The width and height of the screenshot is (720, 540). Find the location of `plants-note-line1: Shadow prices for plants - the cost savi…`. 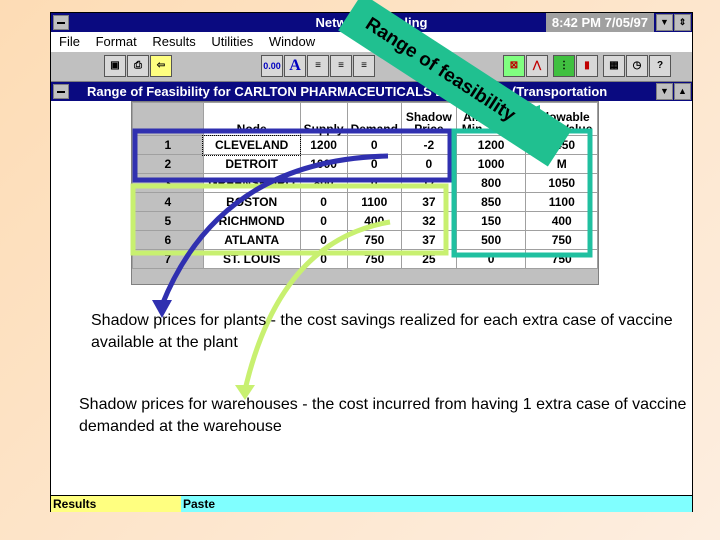

plants-note-line1: Shadow prices for plants - the cost savi… is located at coordinates (382, 320).